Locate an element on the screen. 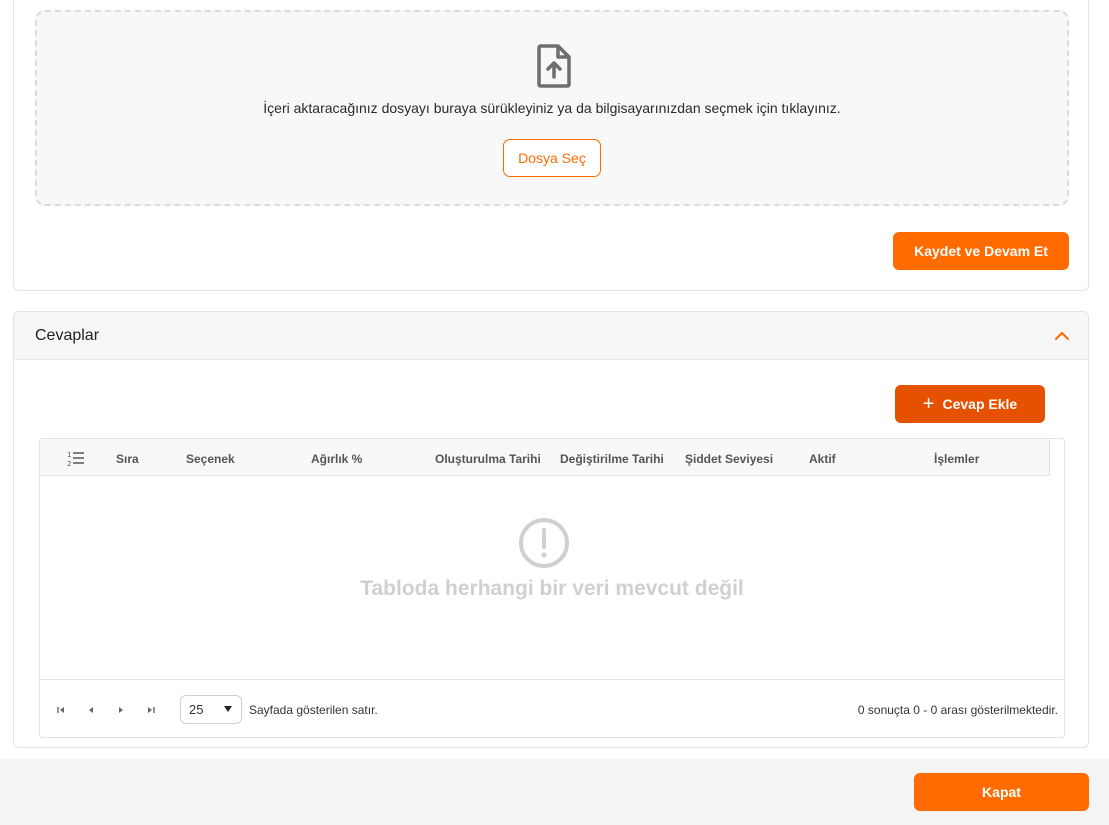  svg-text: 2 is located at coordinates (69, 463).